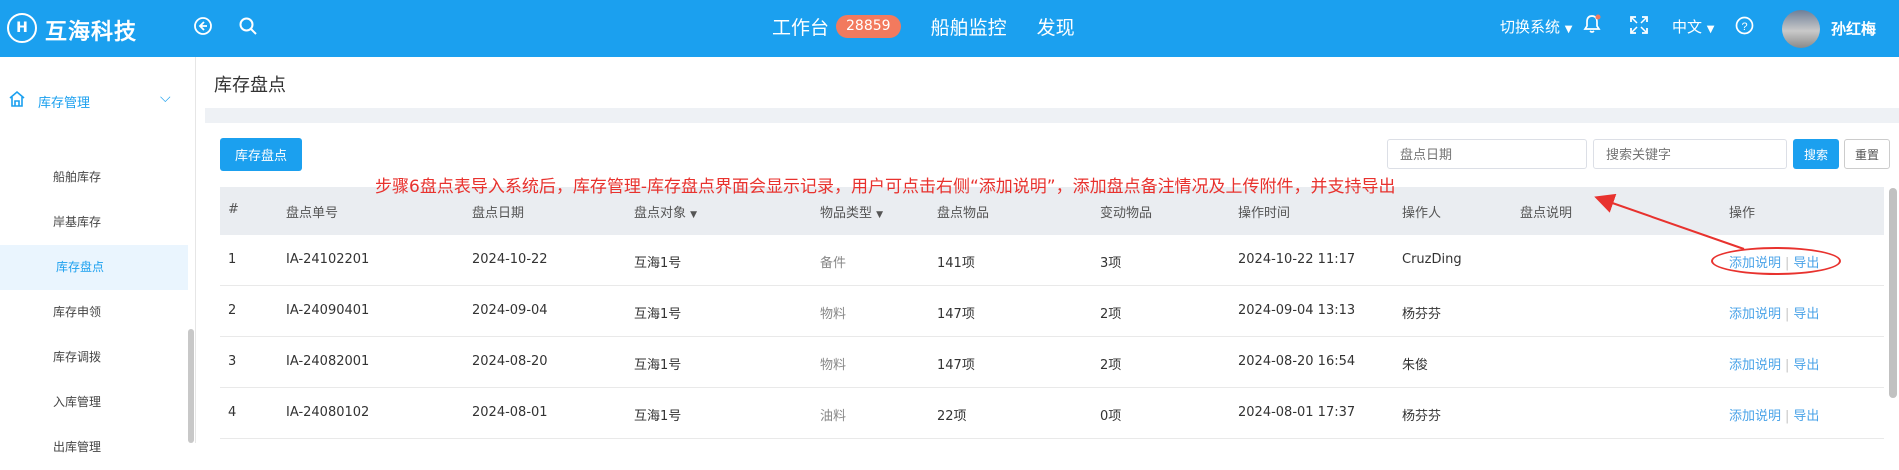  Describe the element at coordinates (1867, 154) in the screenshot. I see `reset-button: 重置` at that location.